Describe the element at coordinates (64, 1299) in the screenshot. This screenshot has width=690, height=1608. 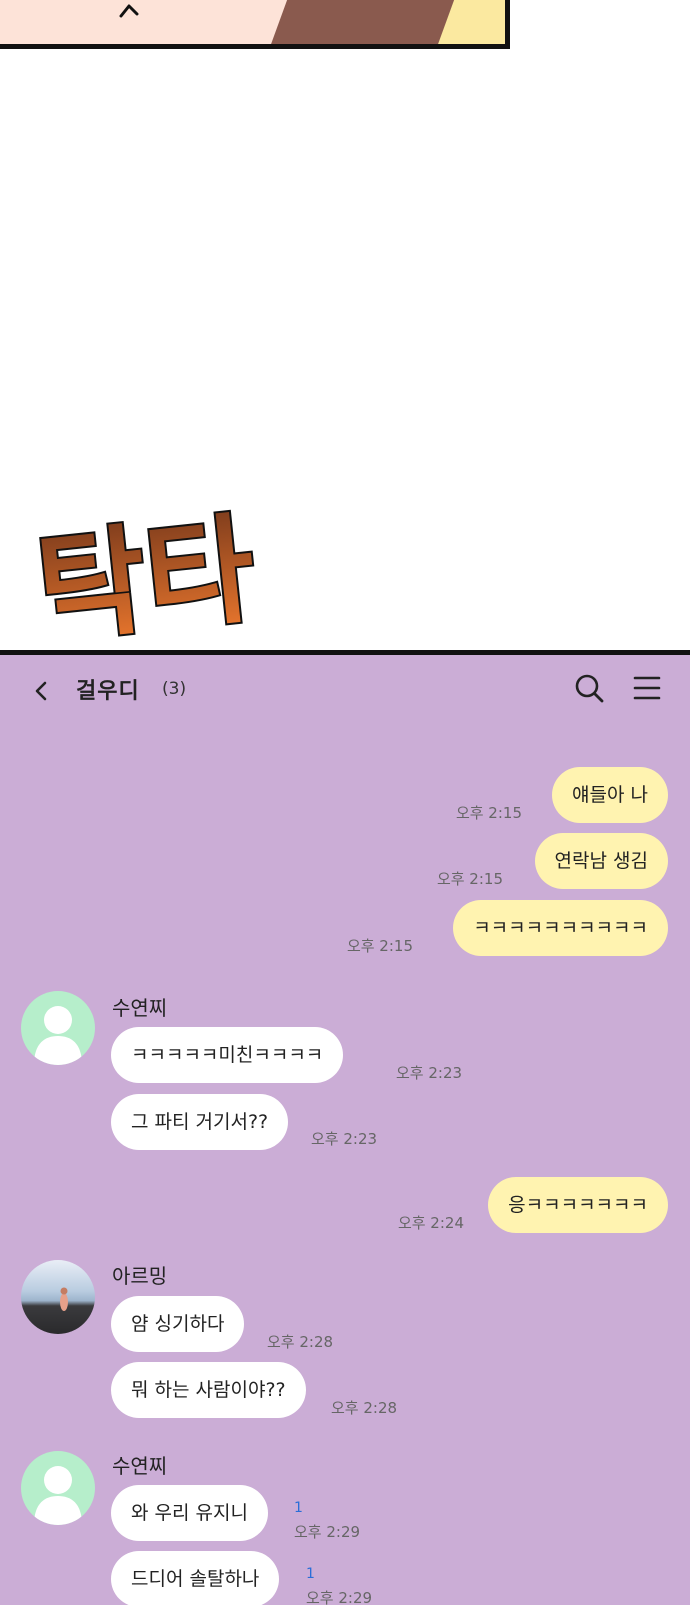
I see `profile-photo` at that location.